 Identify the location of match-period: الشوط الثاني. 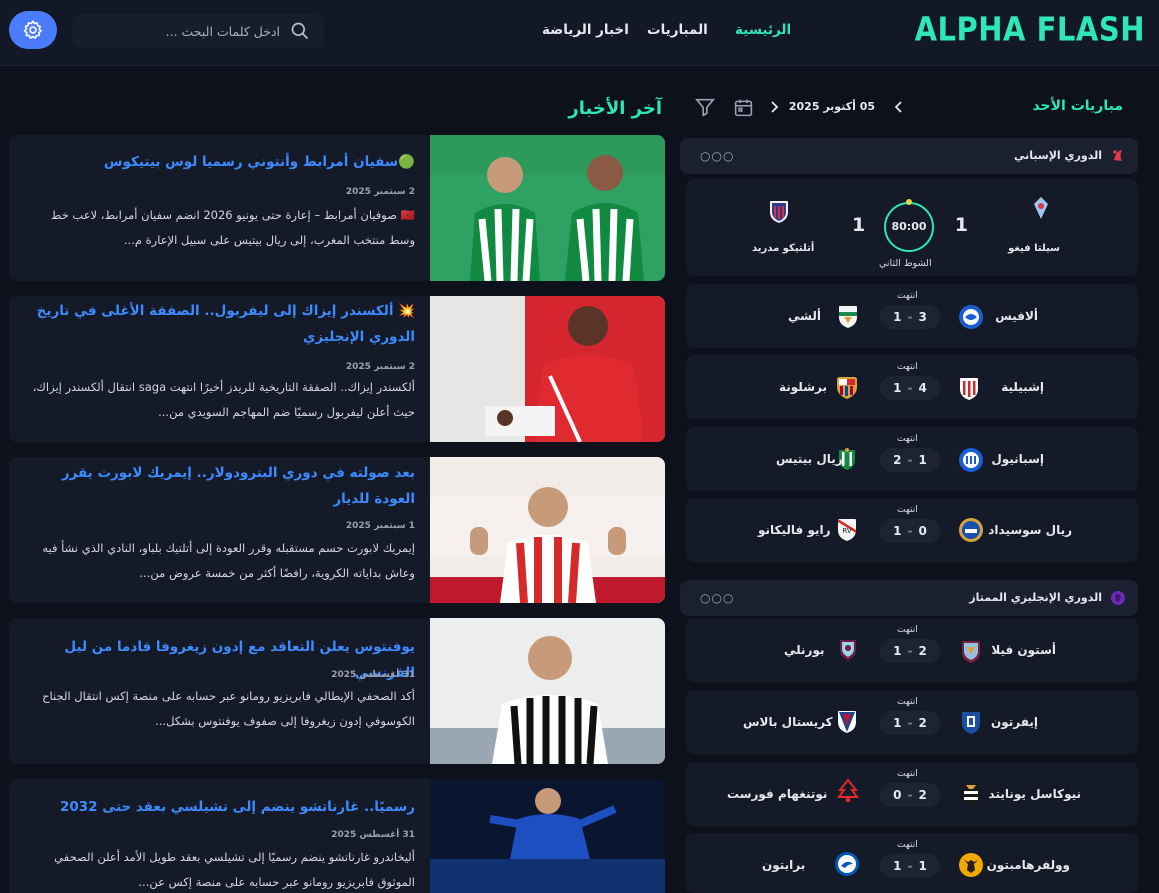
(905, 263).